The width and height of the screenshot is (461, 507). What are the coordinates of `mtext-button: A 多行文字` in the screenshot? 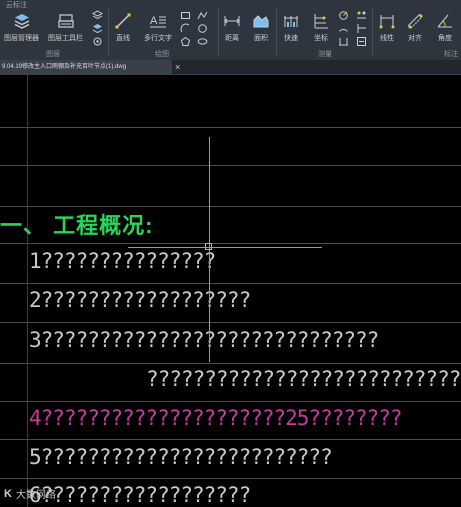 It's located at (158, 27).